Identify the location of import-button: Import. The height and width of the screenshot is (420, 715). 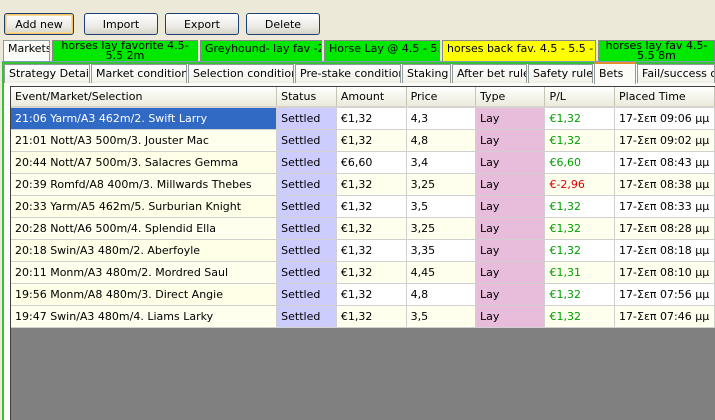
(121, 24).